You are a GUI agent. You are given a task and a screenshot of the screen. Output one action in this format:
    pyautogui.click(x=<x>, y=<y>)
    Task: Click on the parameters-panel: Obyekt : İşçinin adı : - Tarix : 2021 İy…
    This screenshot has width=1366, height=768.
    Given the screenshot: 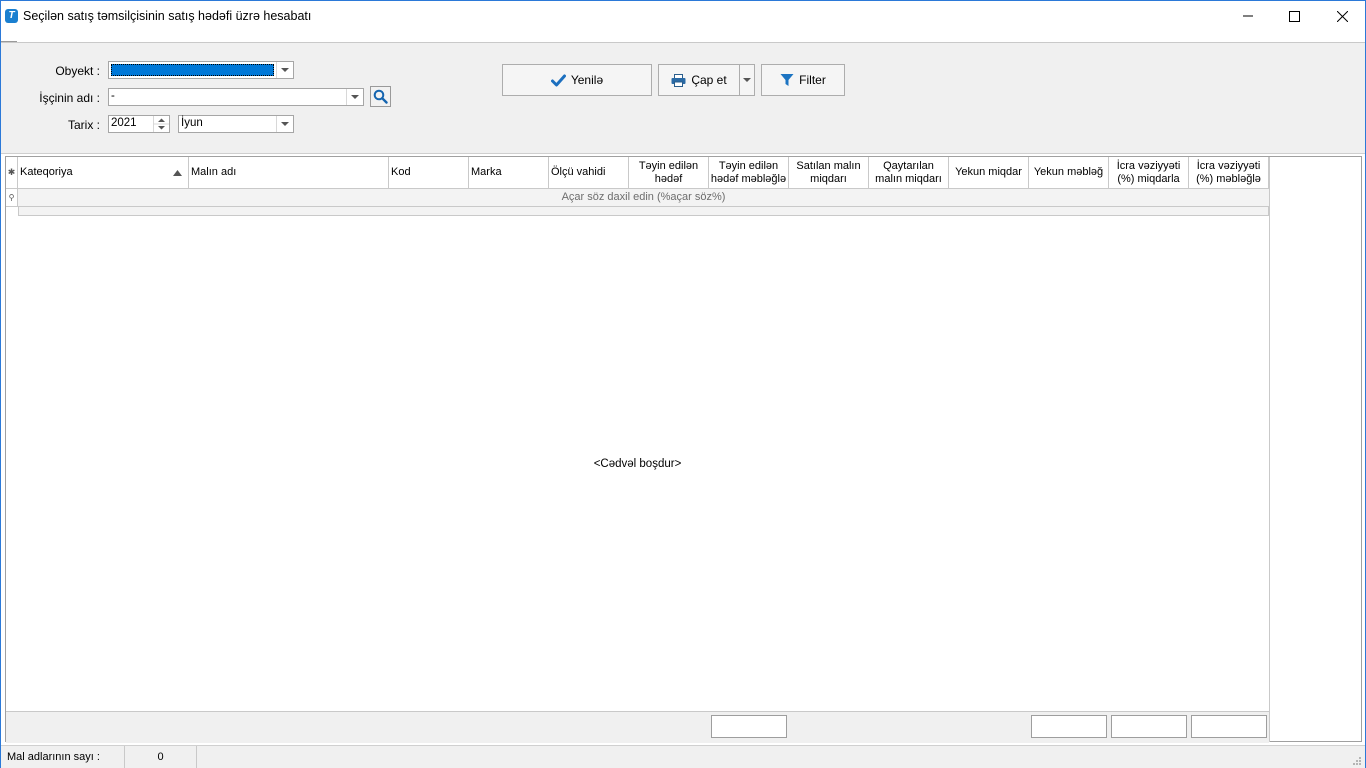 What is the action you would take?
    pyautogui.click(x=683, y=98)
    